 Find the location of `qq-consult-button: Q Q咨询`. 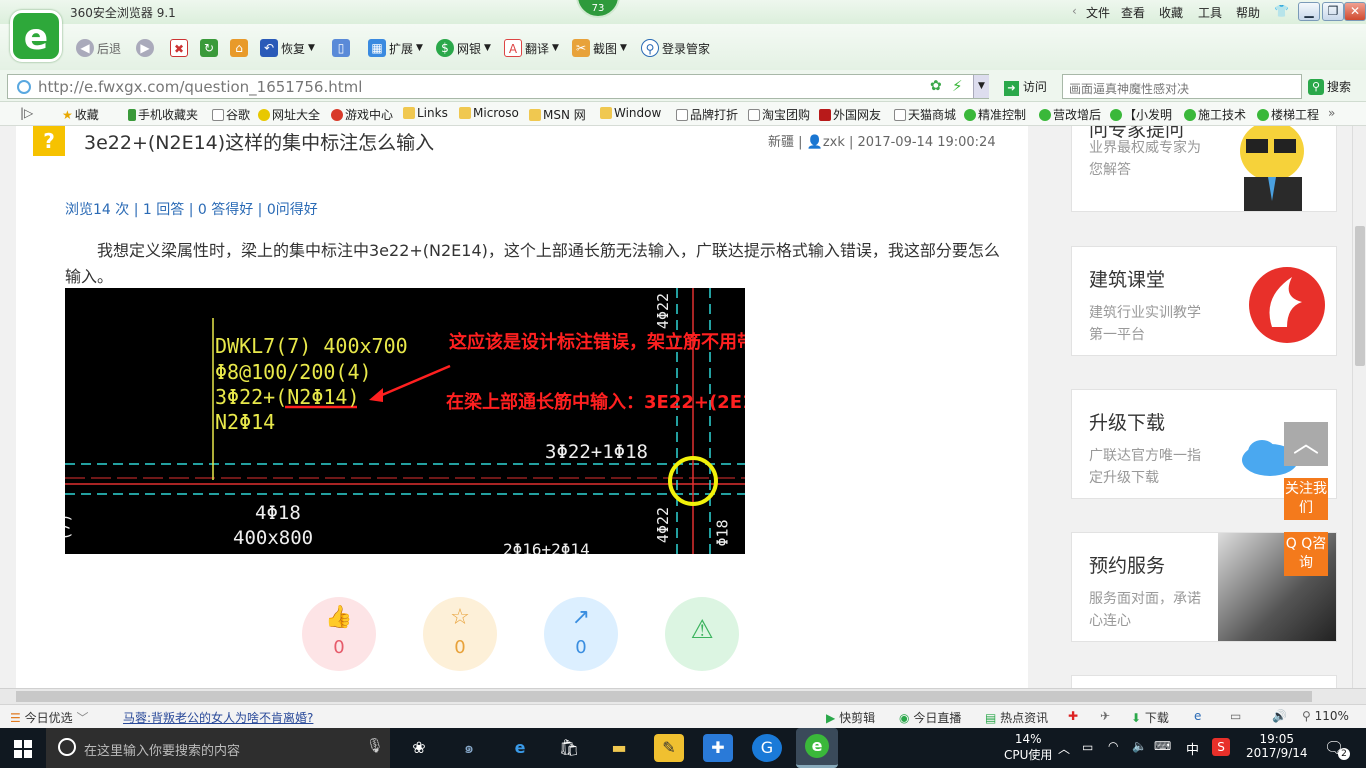

qq-consult-button: Q Q咨询 is located at coordinates (1306, 554).